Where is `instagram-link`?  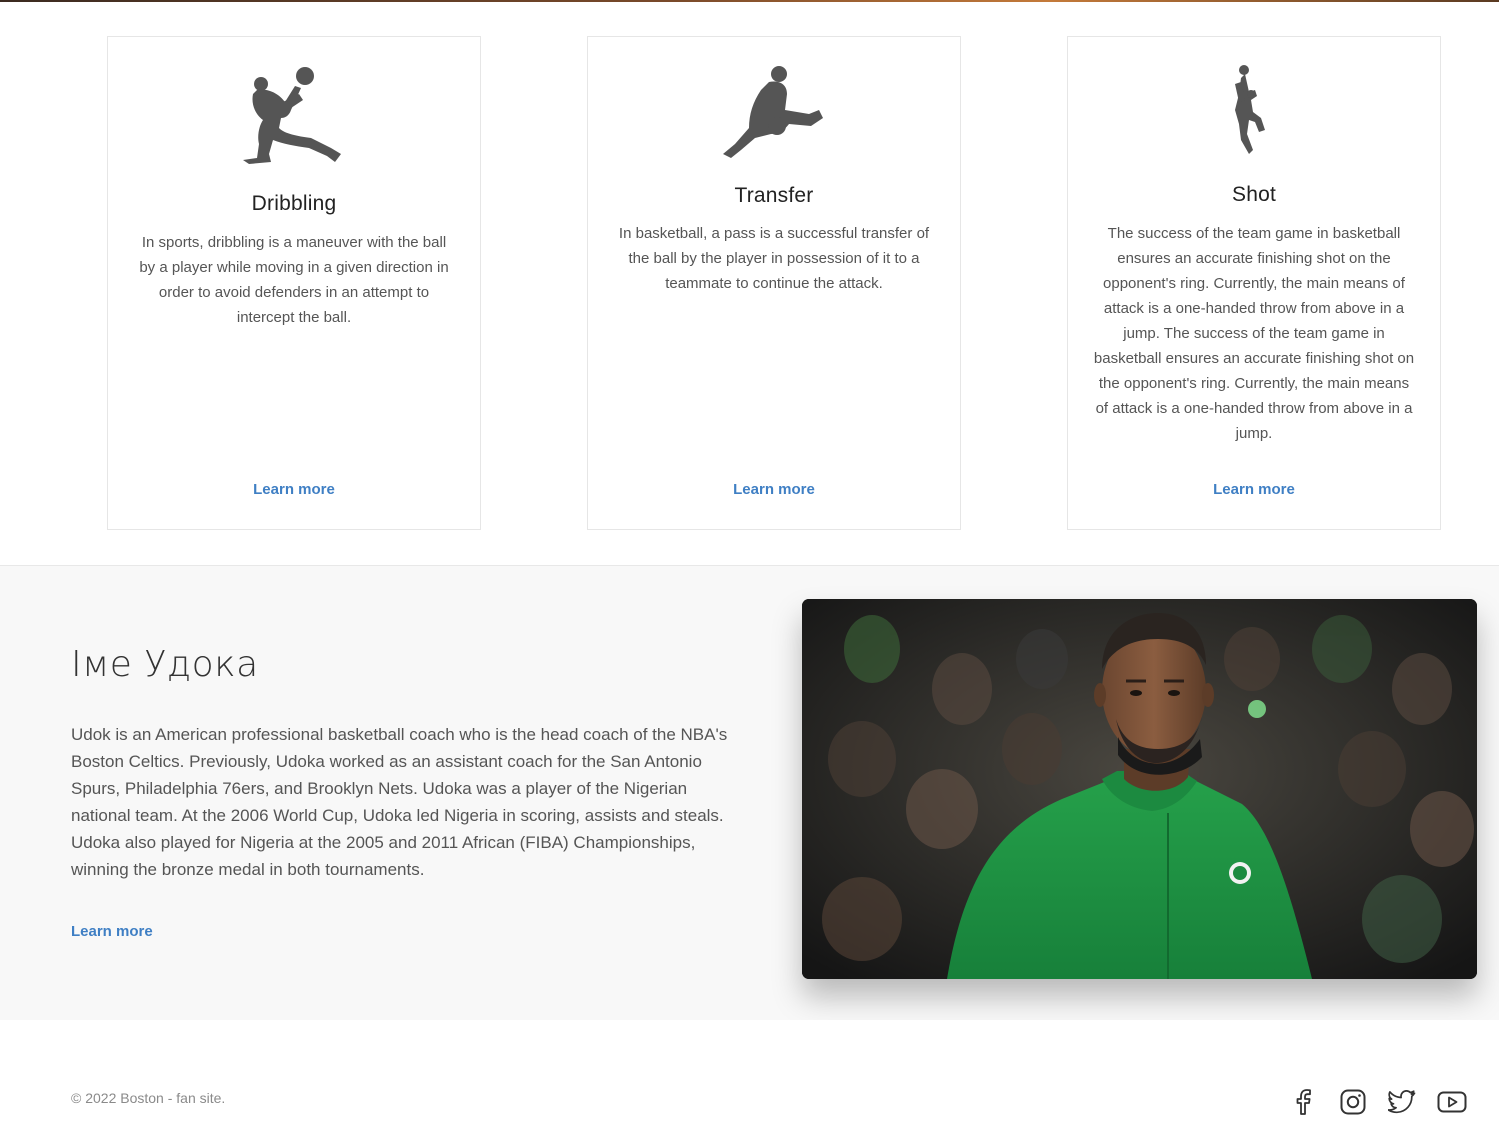
instagram-link is located at coordinates (1353, 1102).